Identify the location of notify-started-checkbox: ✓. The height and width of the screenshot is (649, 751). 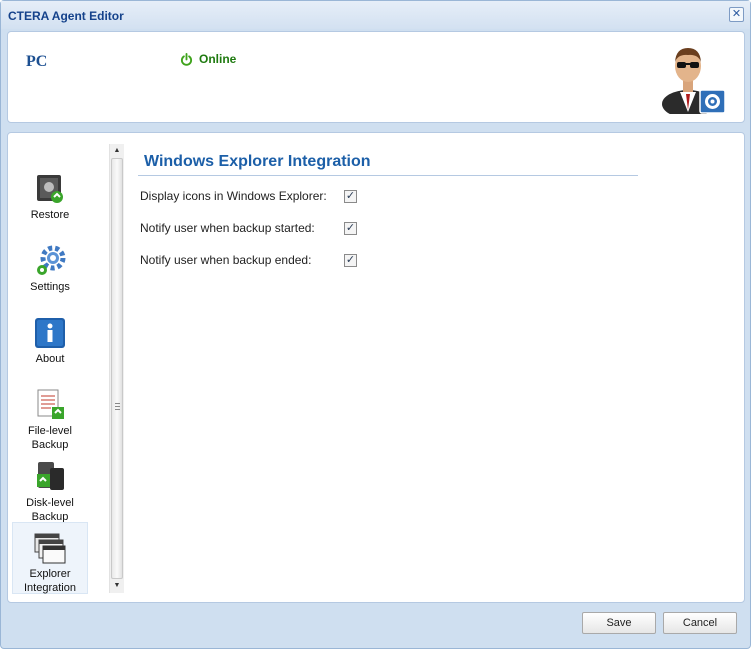
(350, 228).